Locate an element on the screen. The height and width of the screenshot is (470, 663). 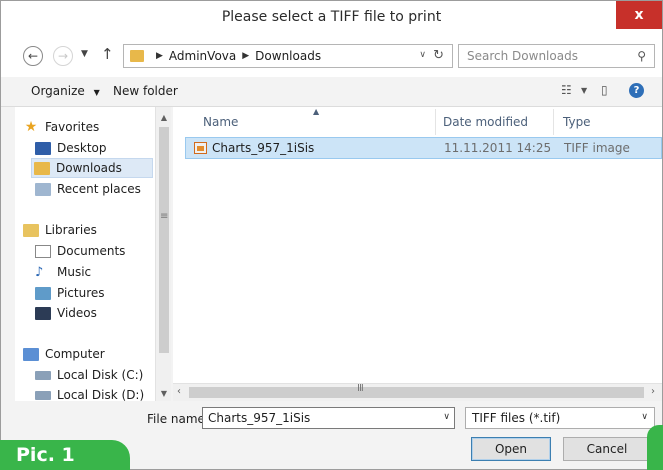
sidebar-item-label: Music is located at coordinates (74, 272).